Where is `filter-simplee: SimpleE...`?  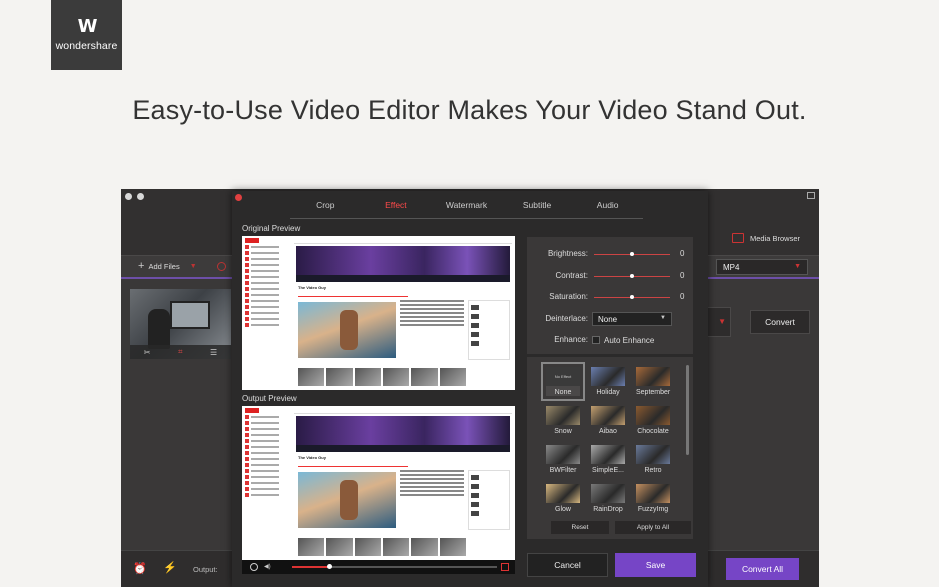
filter-simplee: SimpleE... is located at coordinates (608, 459).